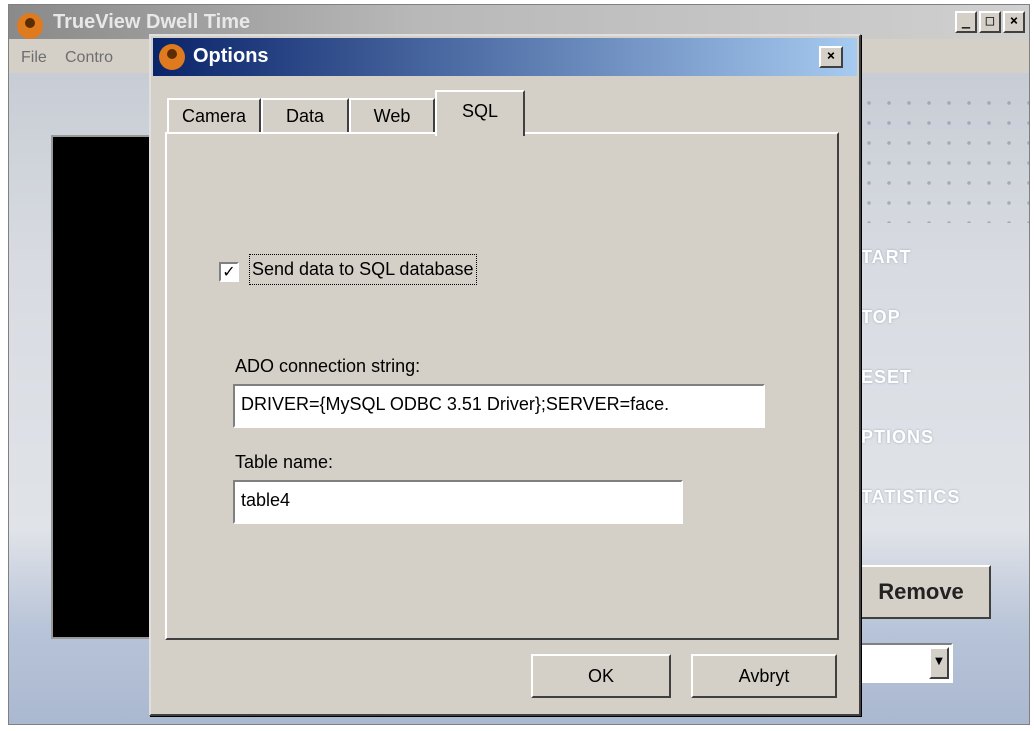 This screenshot has height=731, width=1034. Describe the element at coordinates (229, 272) in the screenshot. I see `send-sql-checkbox: ✓` at that location.